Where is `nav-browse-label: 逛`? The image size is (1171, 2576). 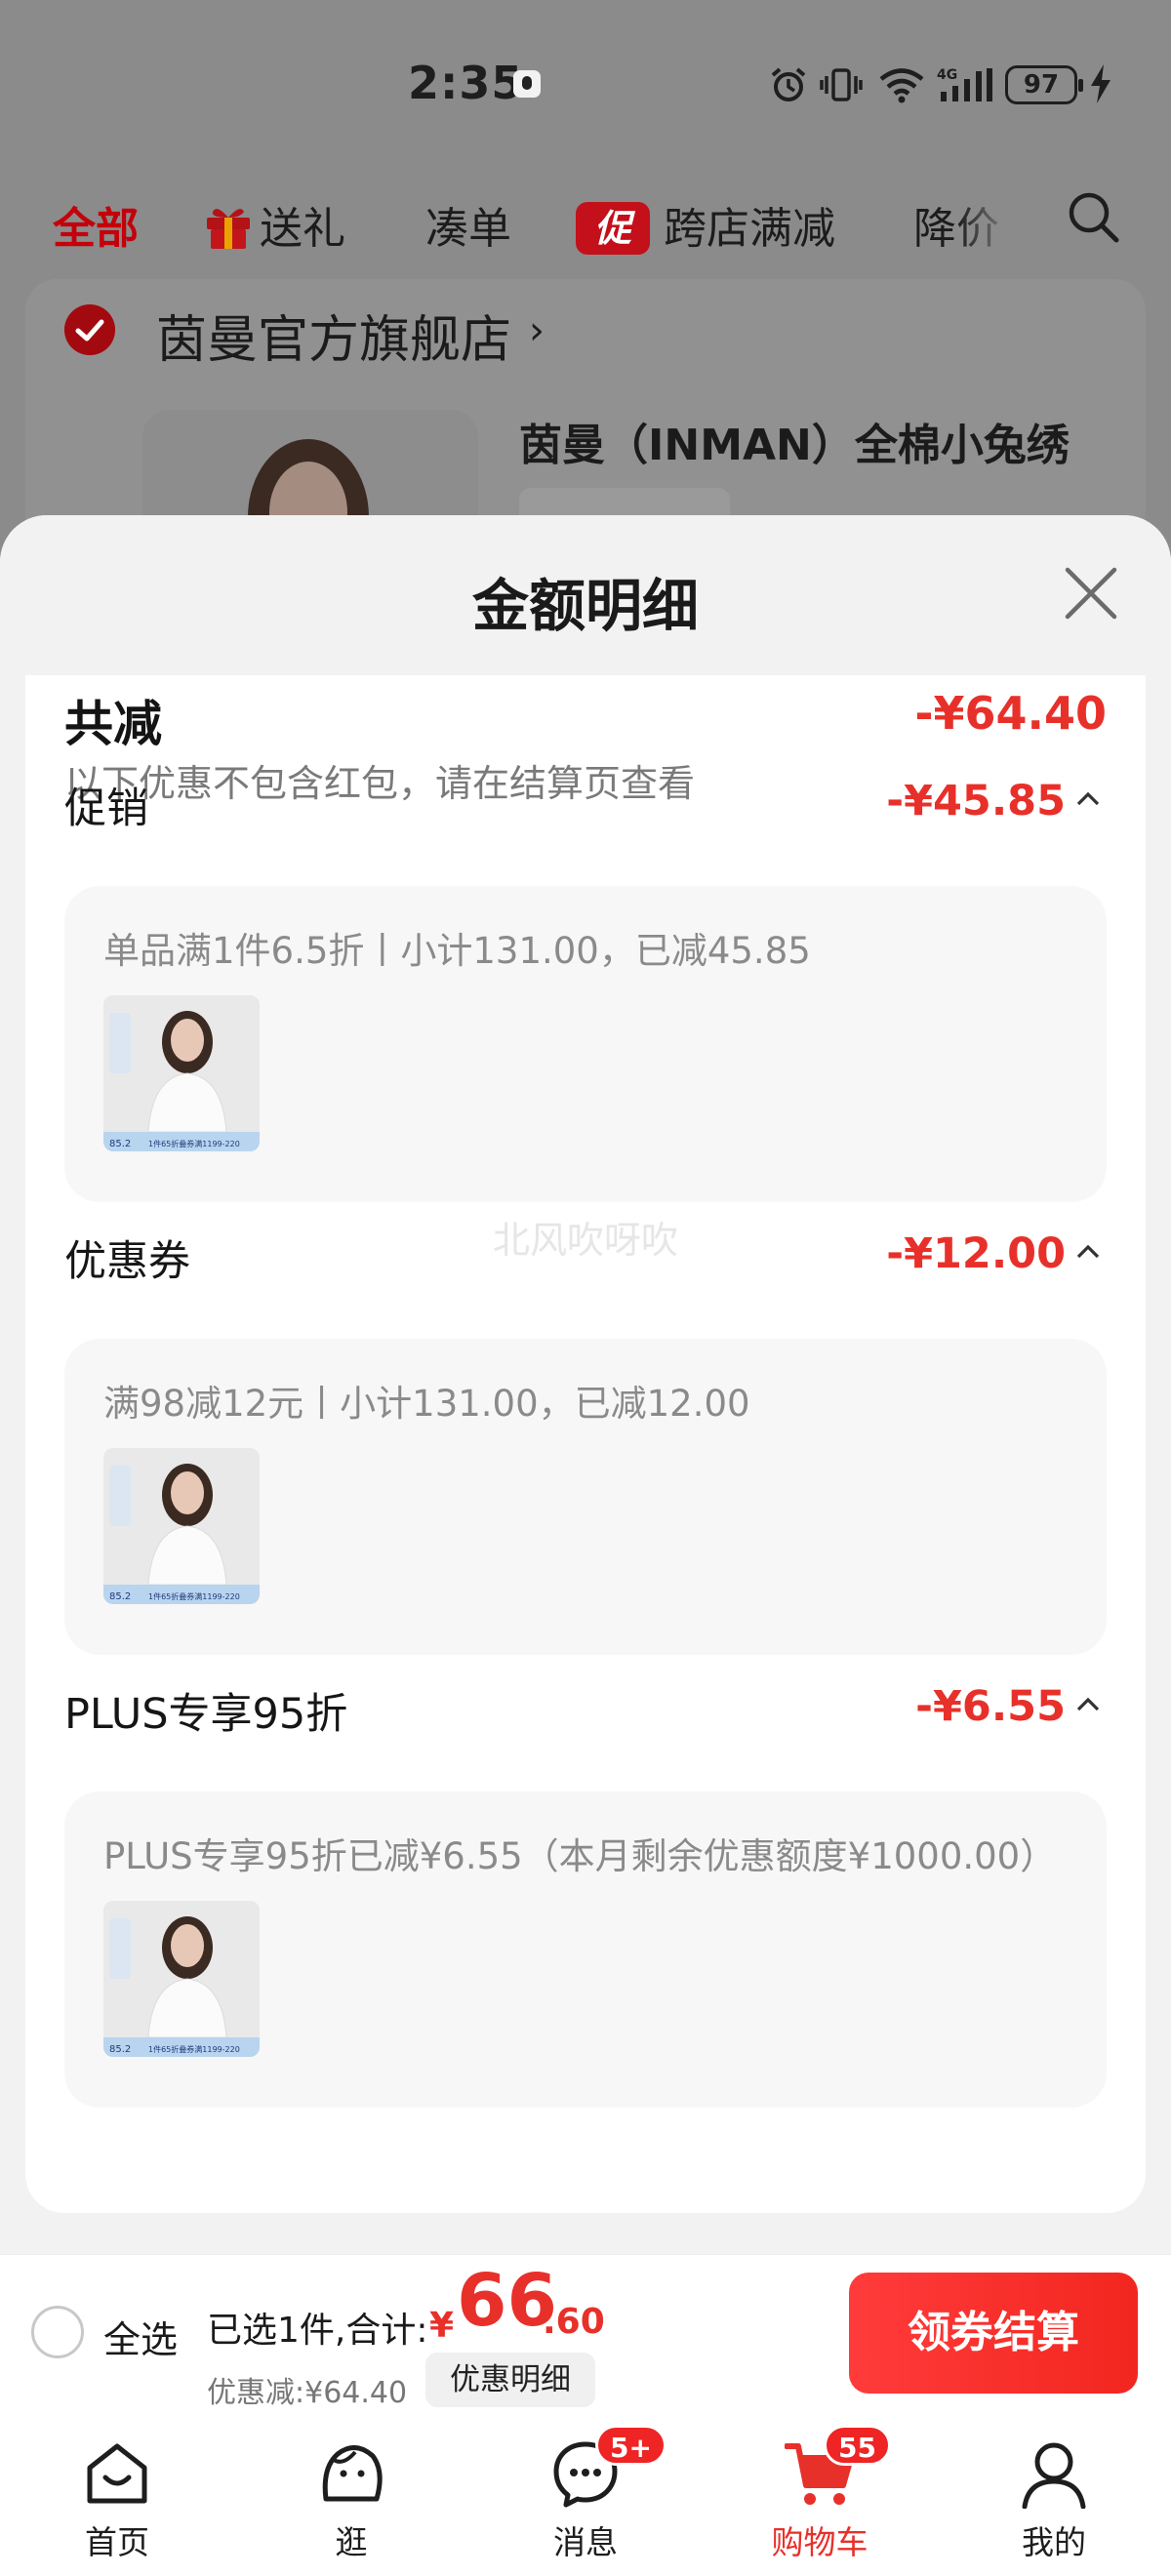 nav-browse-label: 逛 is located at coordinates (351, 2542).